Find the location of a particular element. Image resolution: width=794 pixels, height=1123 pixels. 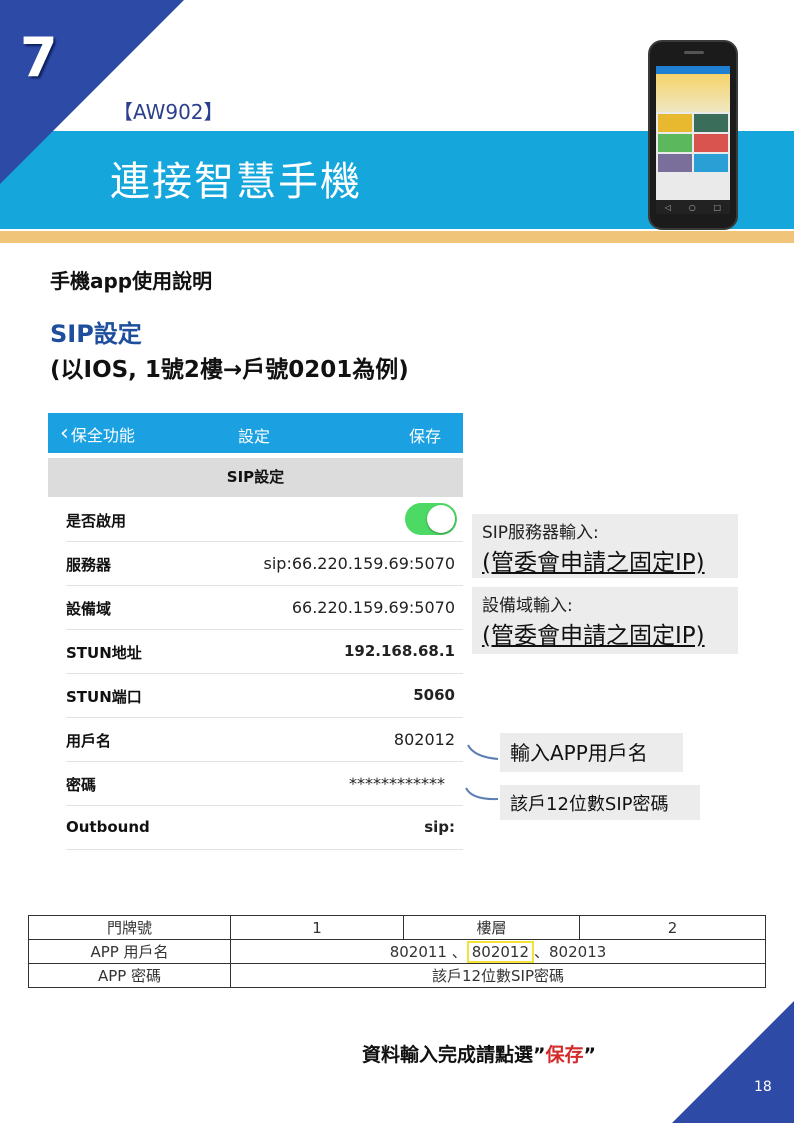

home-icon: ○ is located at coordinates (692, 207).